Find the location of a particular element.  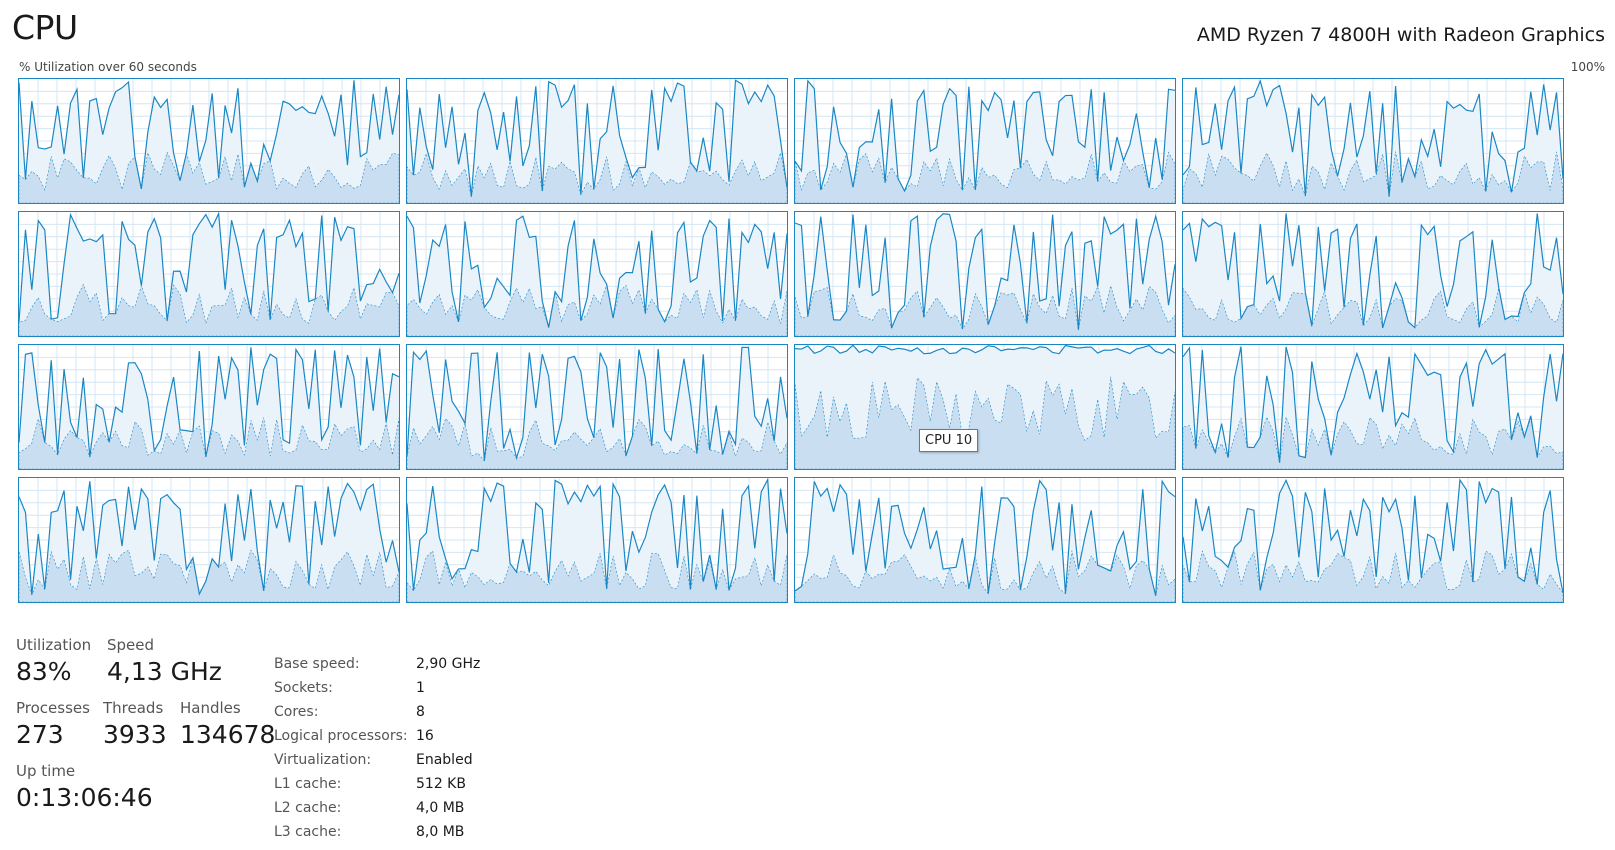

utilization-stat-value: 83% is located at coordinates (44, 671).